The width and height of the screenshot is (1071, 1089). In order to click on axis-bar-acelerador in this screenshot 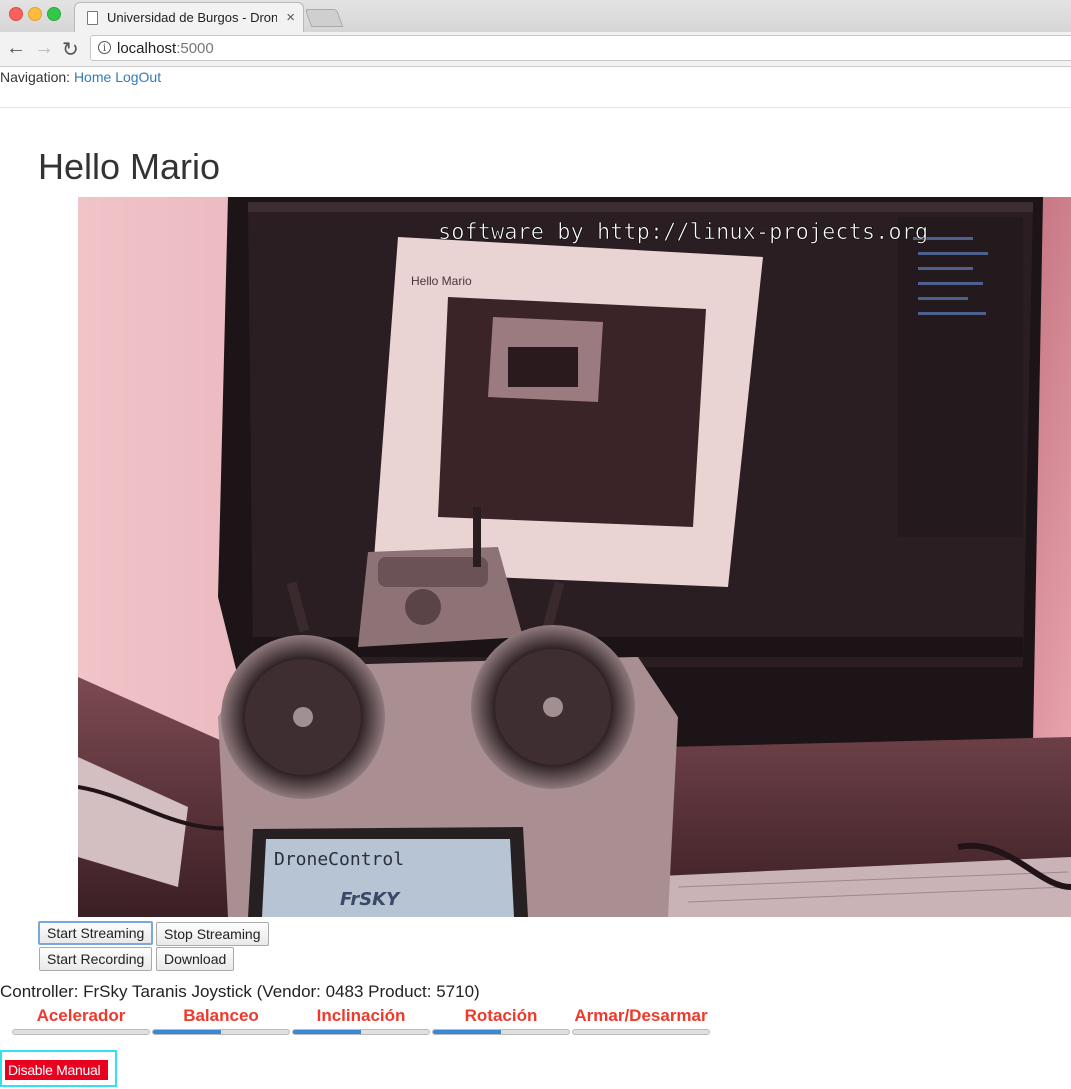, I will do `click(81, 1032)`.